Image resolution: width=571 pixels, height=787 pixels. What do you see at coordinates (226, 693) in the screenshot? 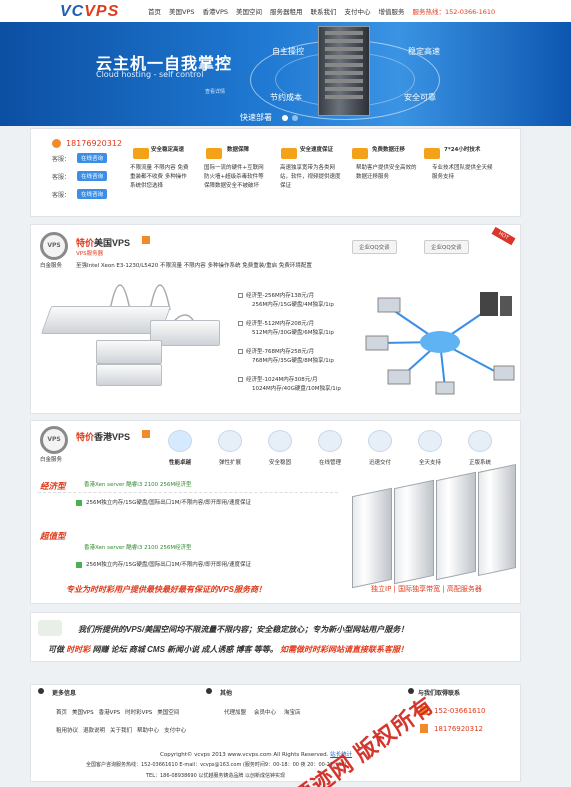
I see `footer-other-heading: 其他` at bounding box center [226, 693].